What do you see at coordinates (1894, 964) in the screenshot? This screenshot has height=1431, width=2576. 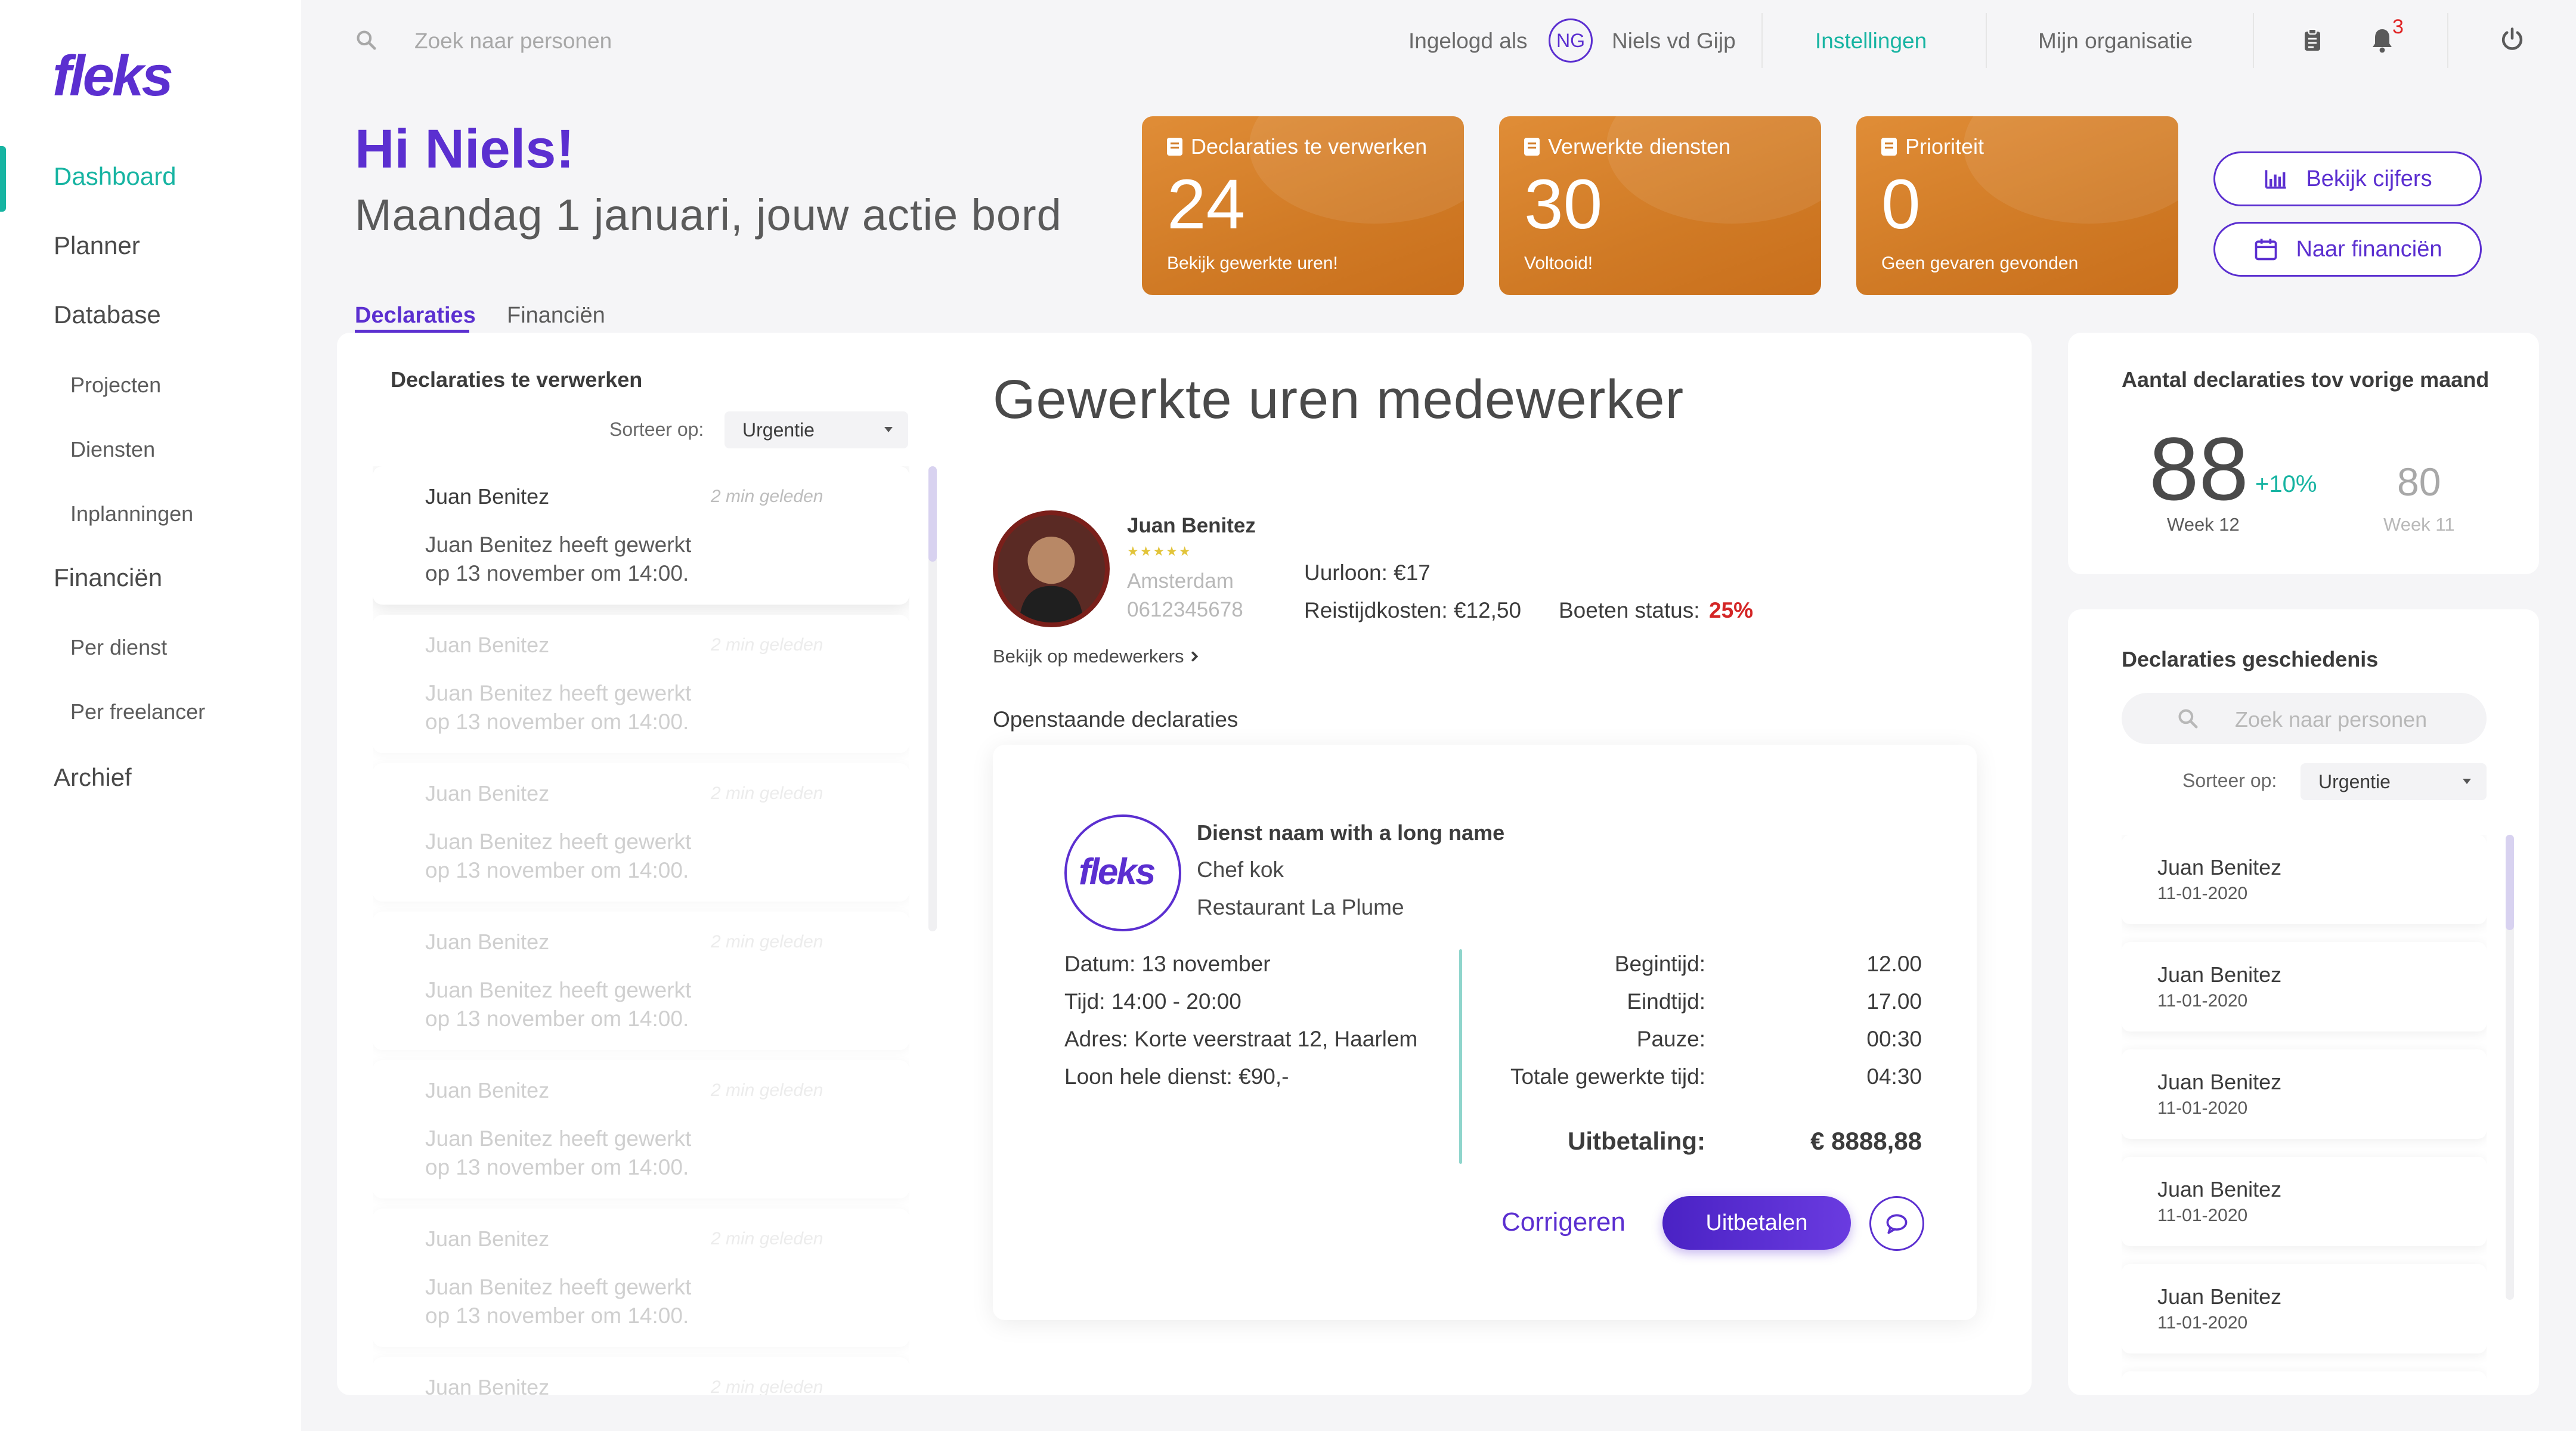 I see `start-time-value: 12.00` at bounding box center [1894, 964].